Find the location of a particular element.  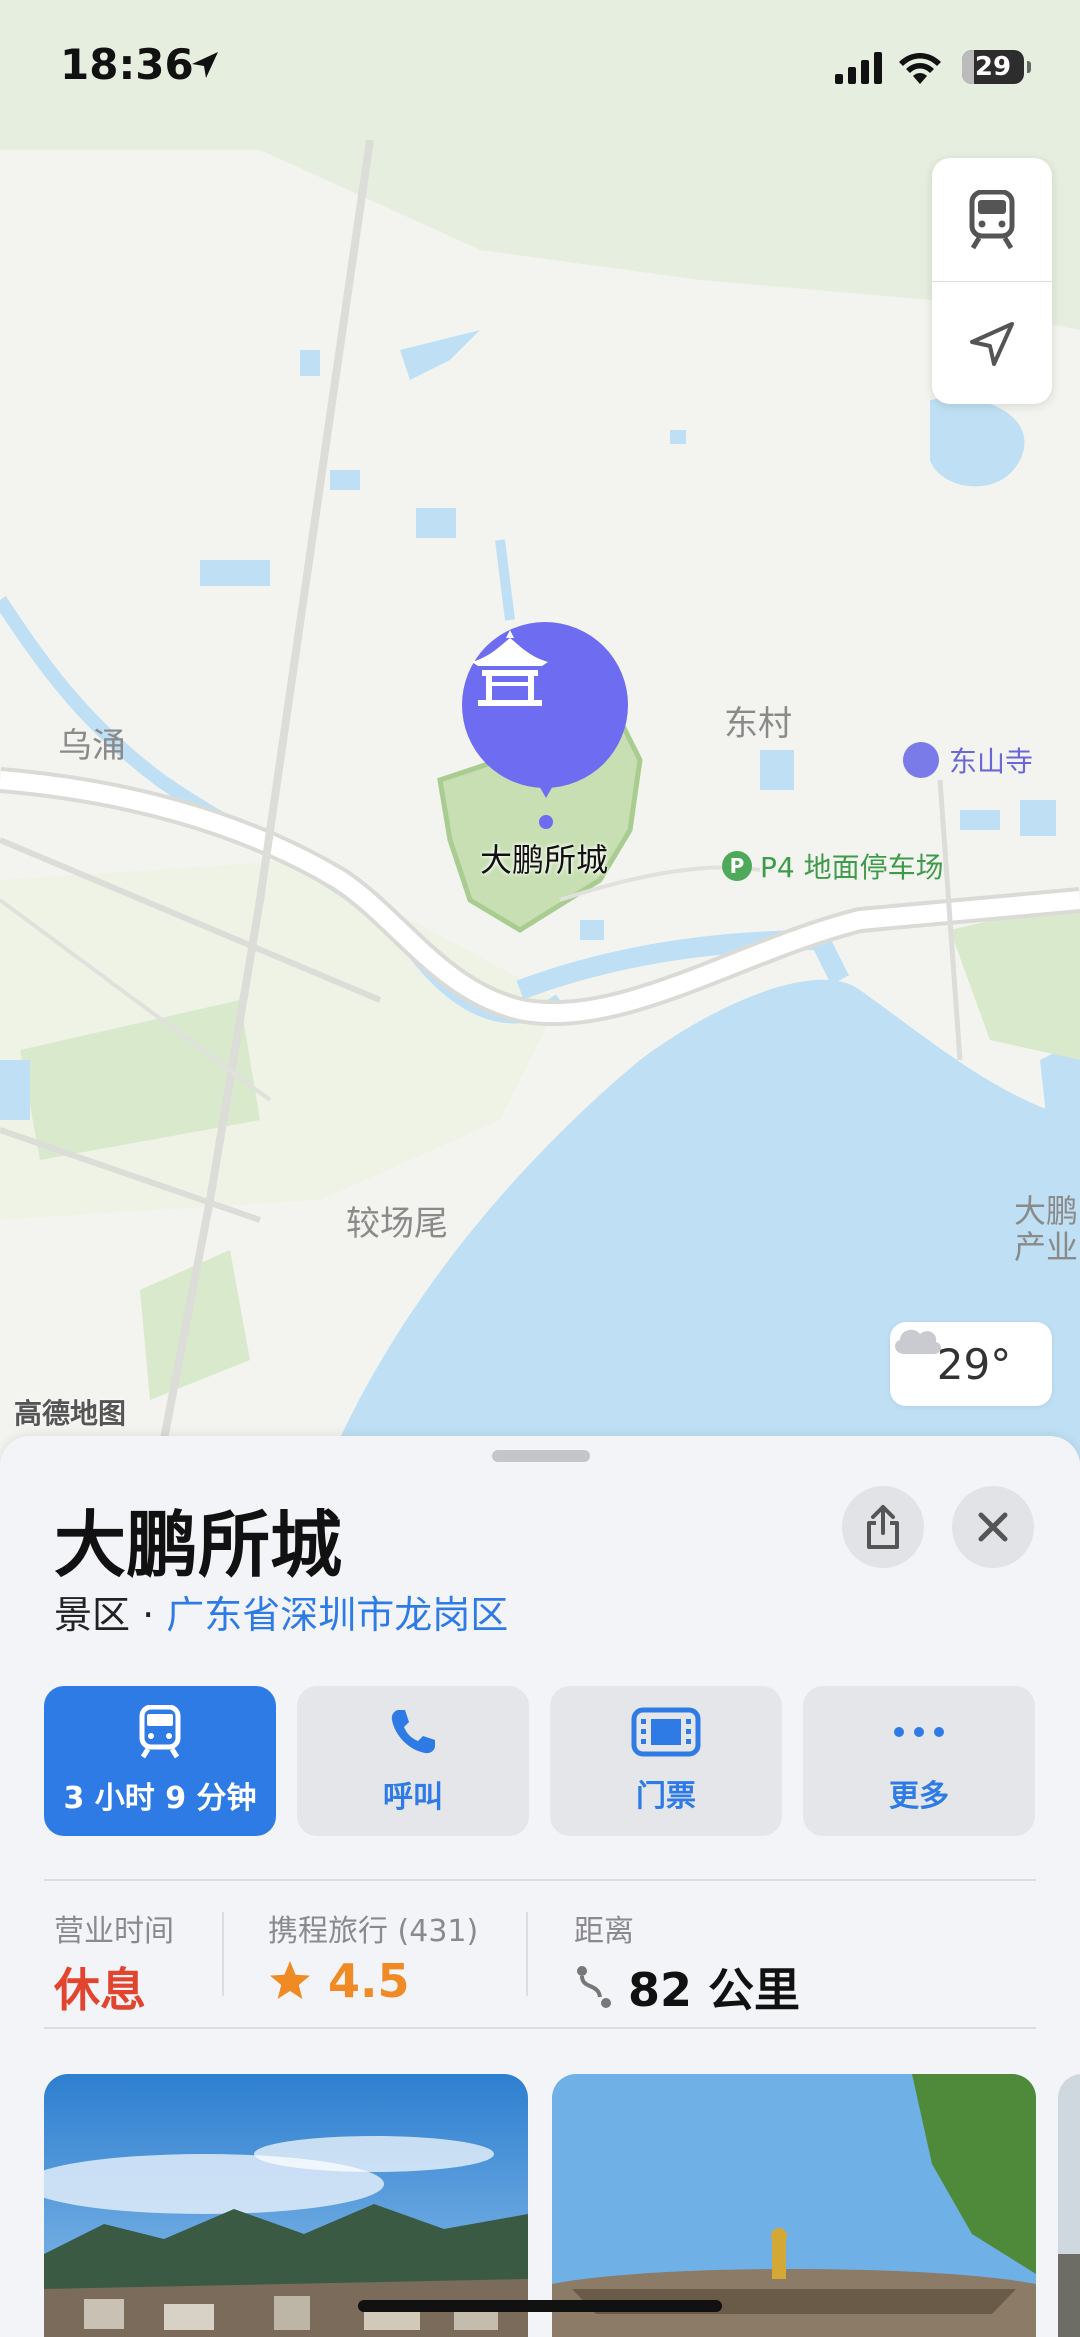

call-button: 呼叫 is located at coordinates (413, 1761).